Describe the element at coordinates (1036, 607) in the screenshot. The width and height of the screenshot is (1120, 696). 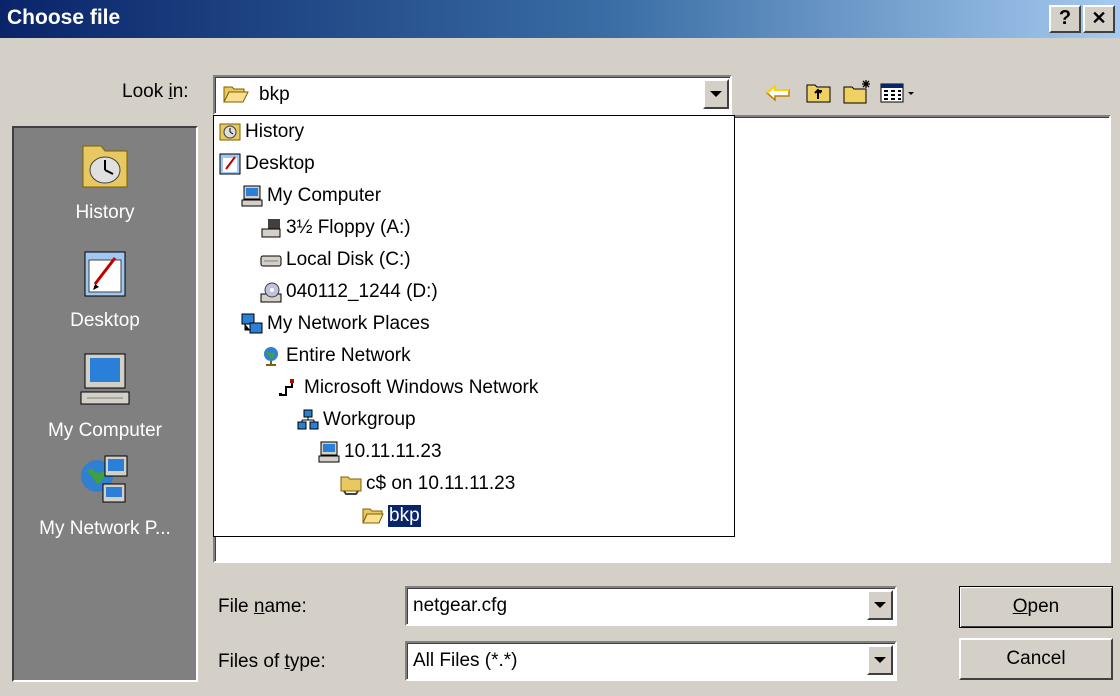
I see `open-button: Open` at that location.